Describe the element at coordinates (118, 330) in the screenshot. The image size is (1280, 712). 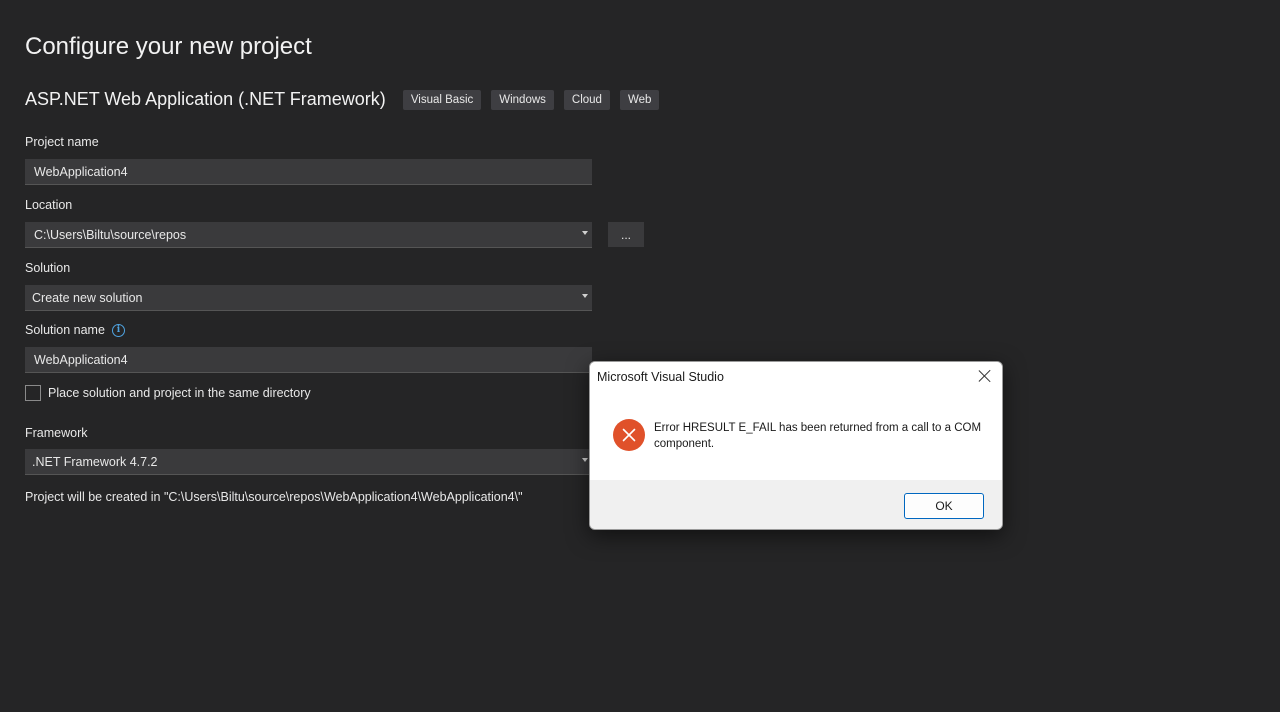
I see `info-icon: i` at that location.